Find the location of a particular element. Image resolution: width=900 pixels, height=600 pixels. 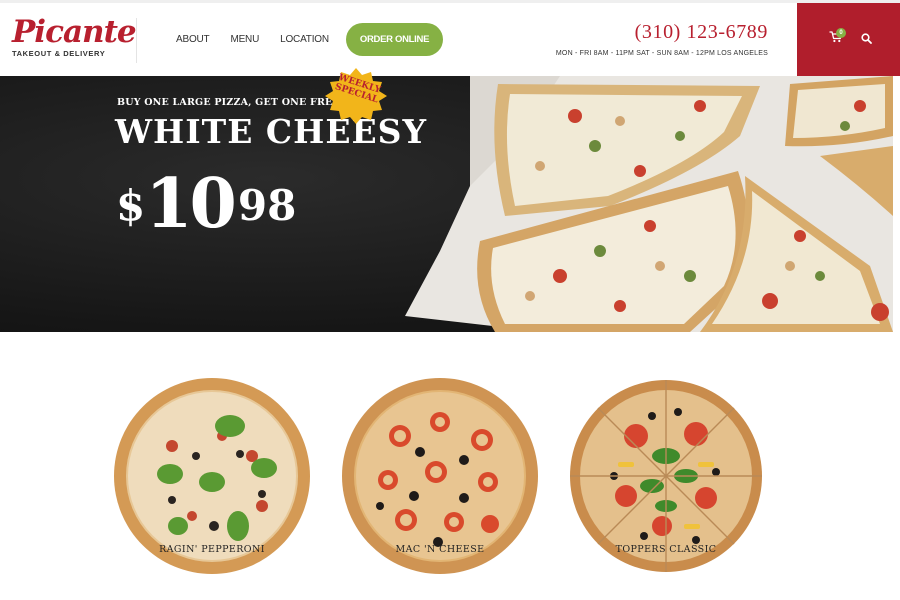

nav-item-menu: MENU is located at coordinates (244, 39).